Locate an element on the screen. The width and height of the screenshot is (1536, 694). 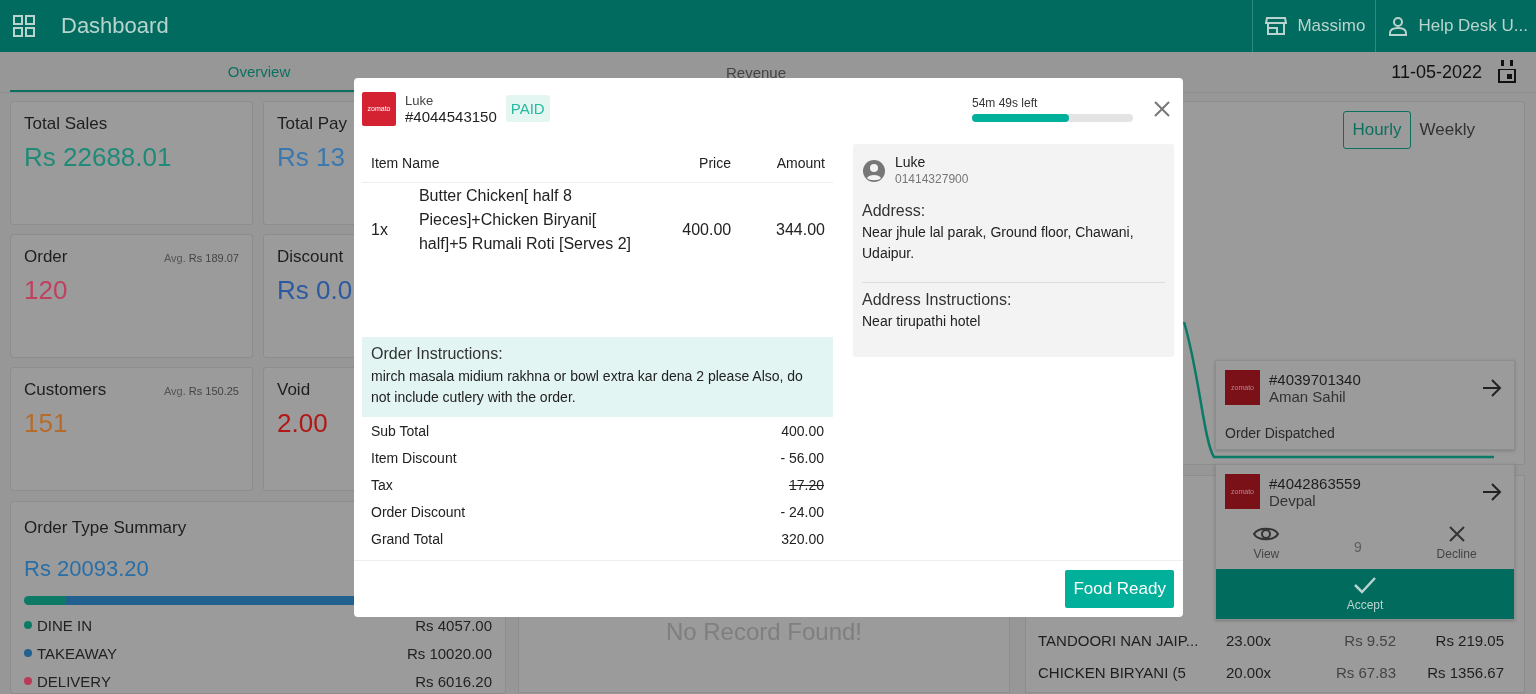
card-value: 2.00 is located at coordinates (302, 423).